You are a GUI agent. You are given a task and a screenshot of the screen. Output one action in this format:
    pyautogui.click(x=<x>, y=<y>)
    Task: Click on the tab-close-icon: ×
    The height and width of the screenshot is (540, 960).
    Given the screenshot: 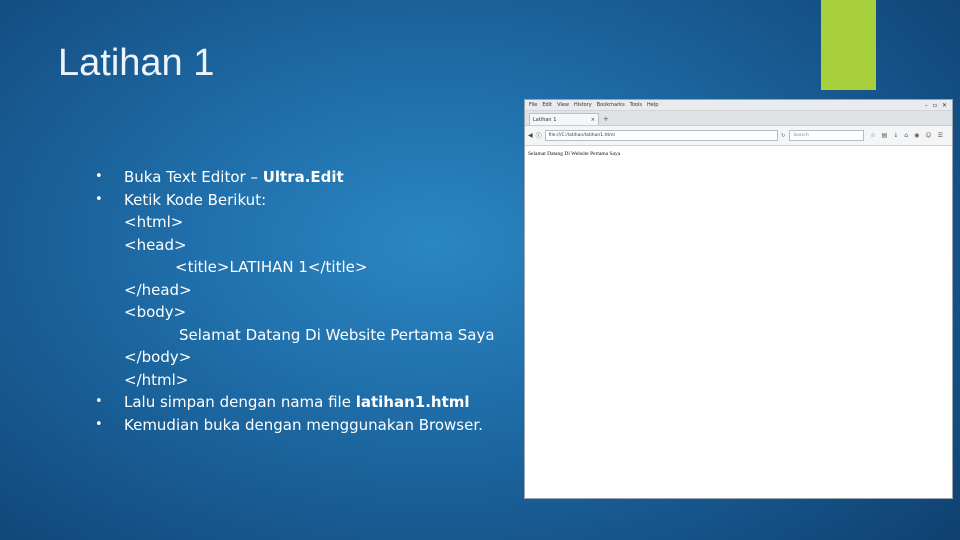 What is the action you would take?
    pyautogui.click(x=593, y=120)
    